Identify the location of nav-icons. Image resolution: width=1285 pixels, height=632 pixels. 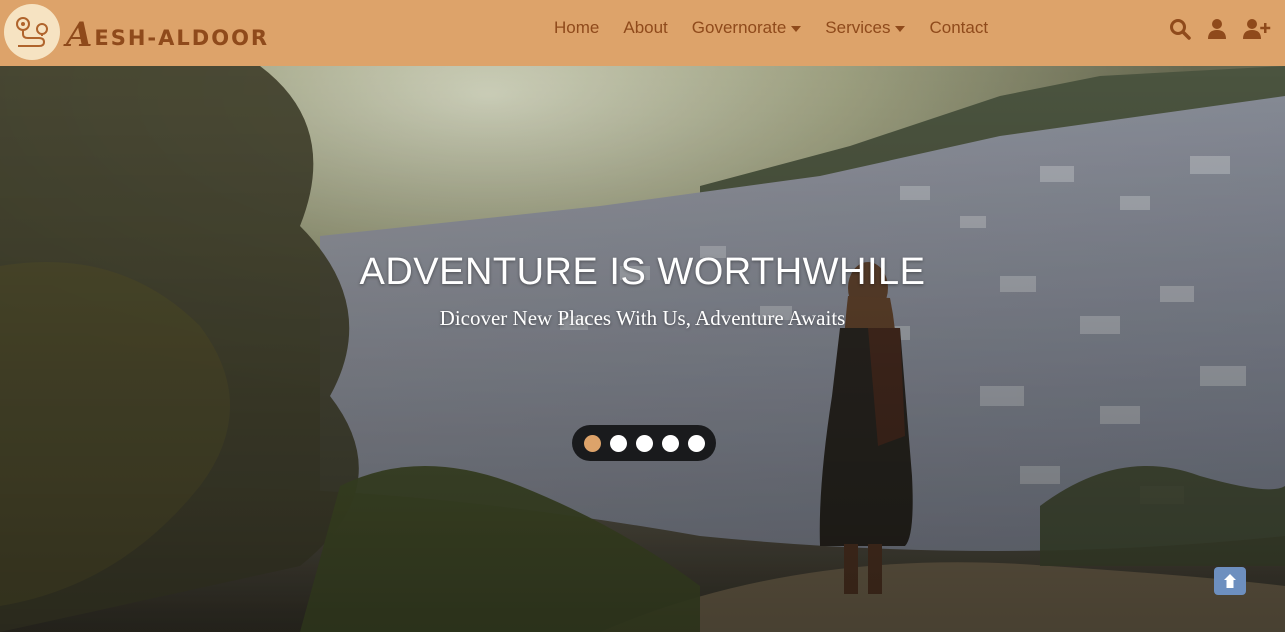
(1220, 29).